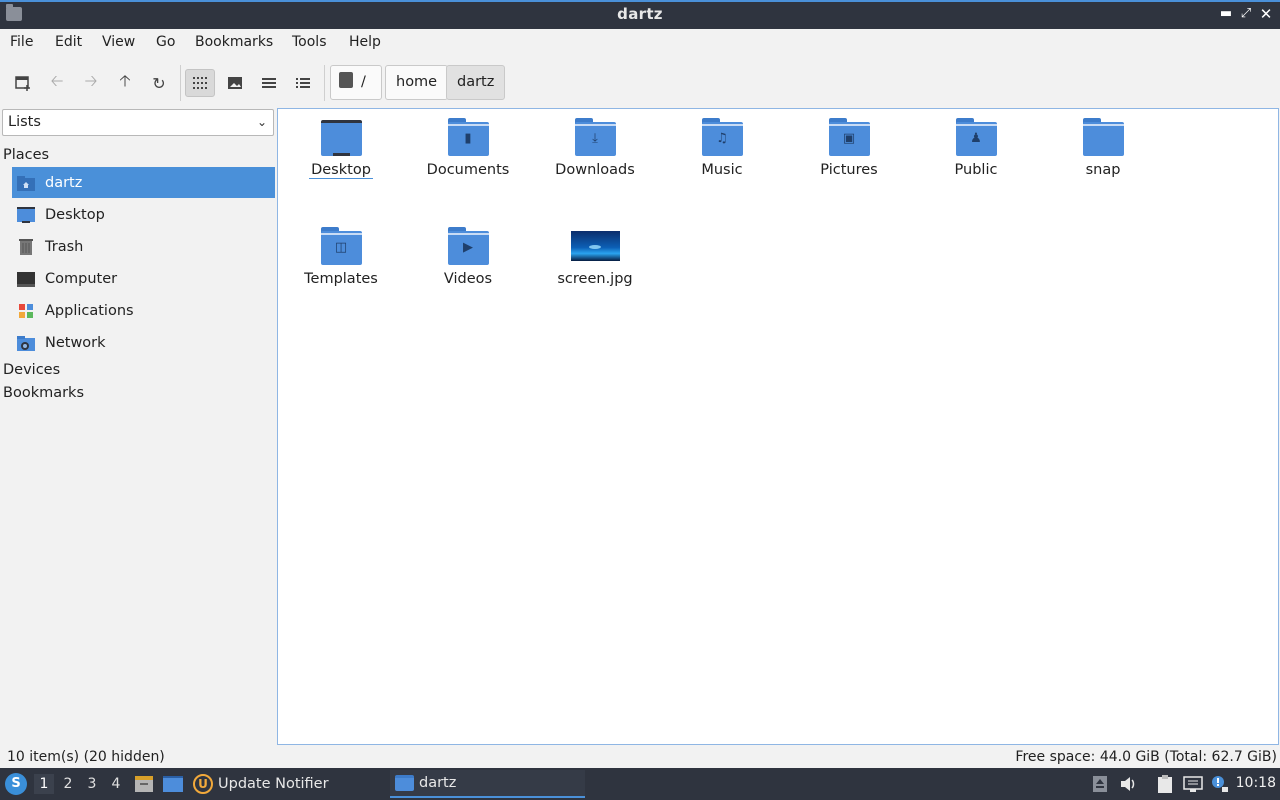  What do you see at coordinates (118, 42) in the screenshot?
I see `menu-view: View` at bounding box center [118, 42].